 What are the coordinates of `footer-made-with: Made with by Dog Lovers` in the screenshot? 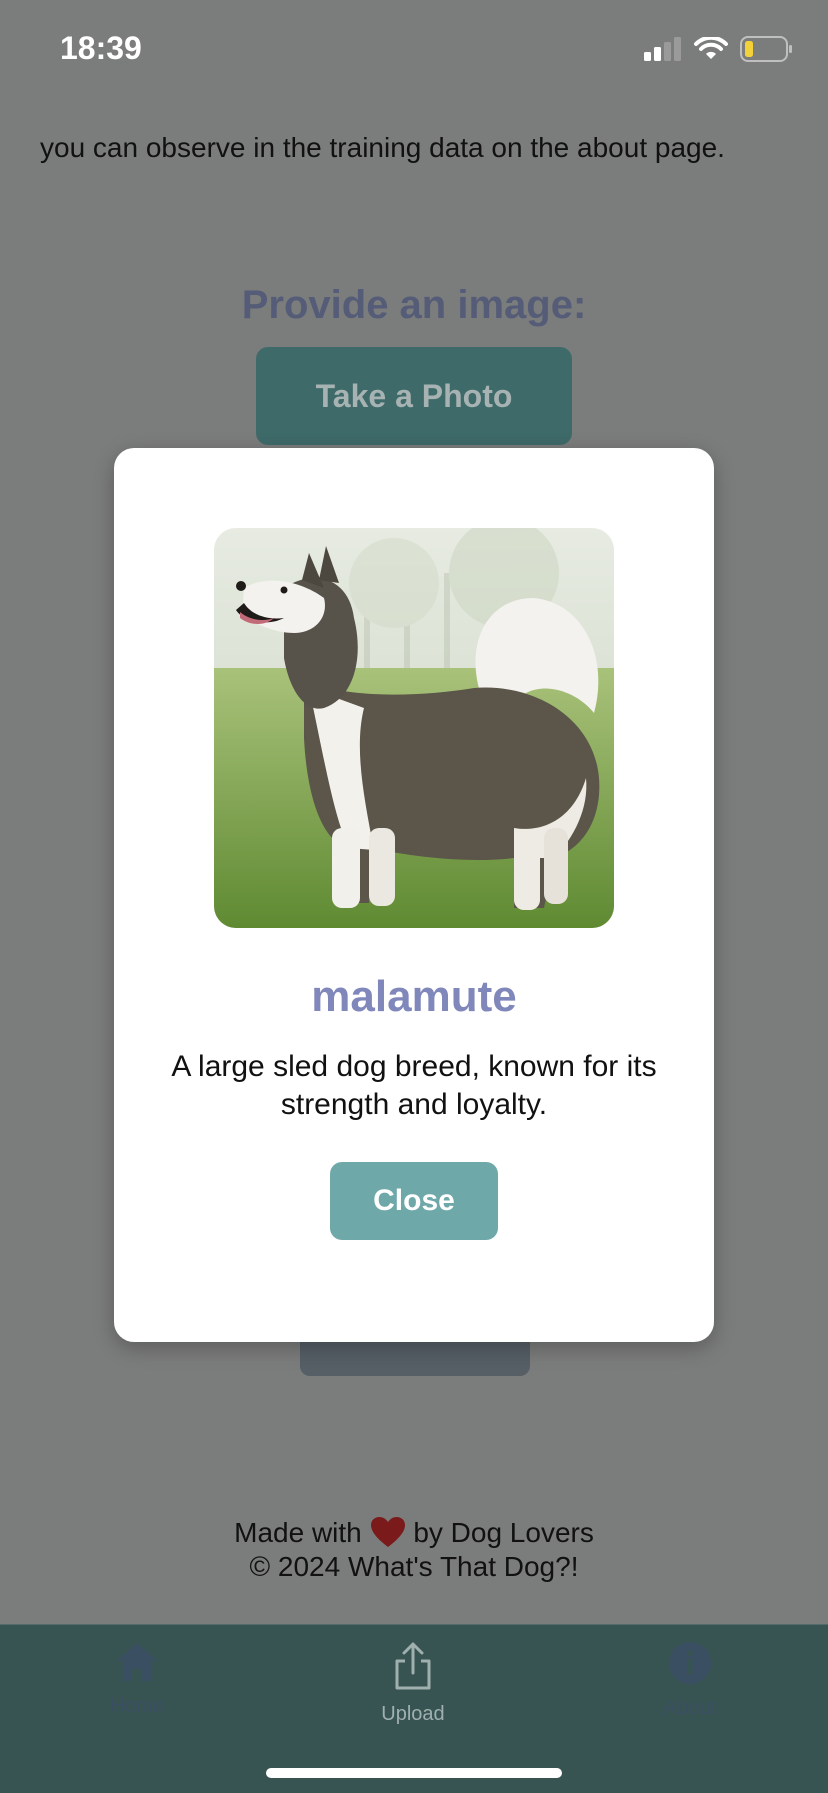 It's located at (414, 1533).